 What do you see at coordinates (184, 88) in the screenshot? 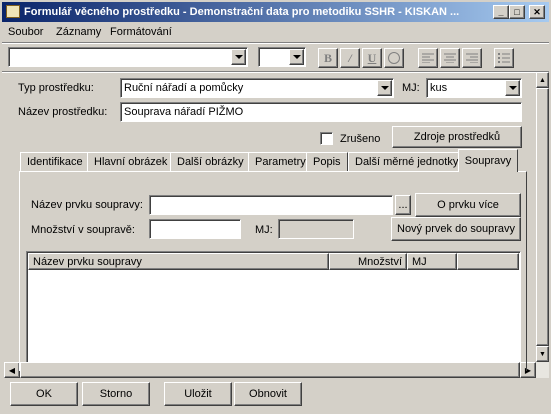
I see `type-value: Ruční nářadí a pomůcky` at bounding box center [184, 88].